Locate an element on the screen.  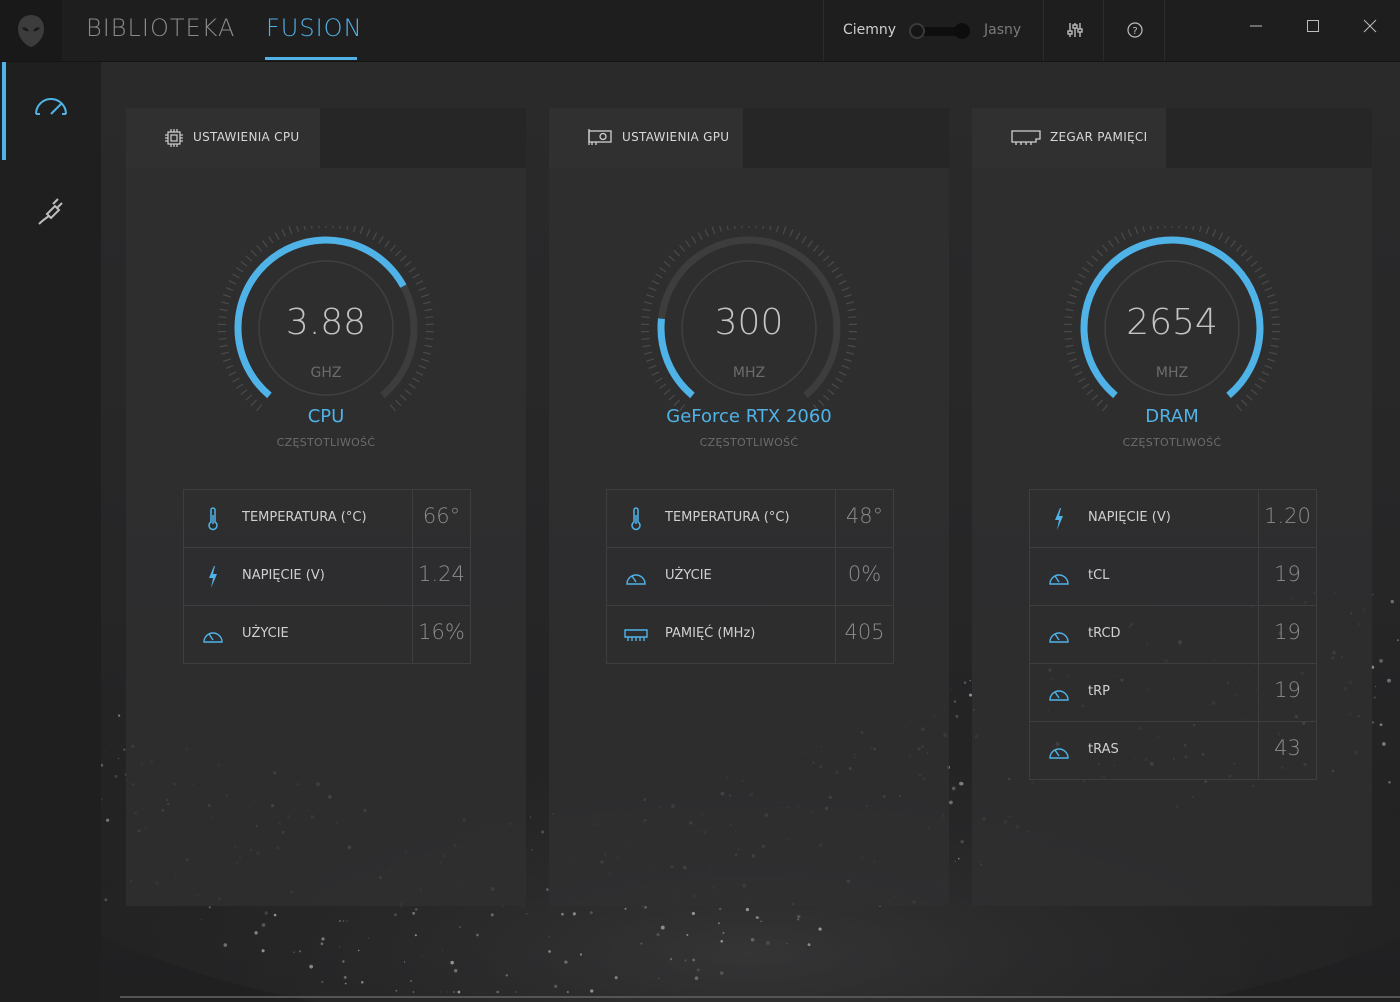
theme-toggle is located at coordinates (939, 31).